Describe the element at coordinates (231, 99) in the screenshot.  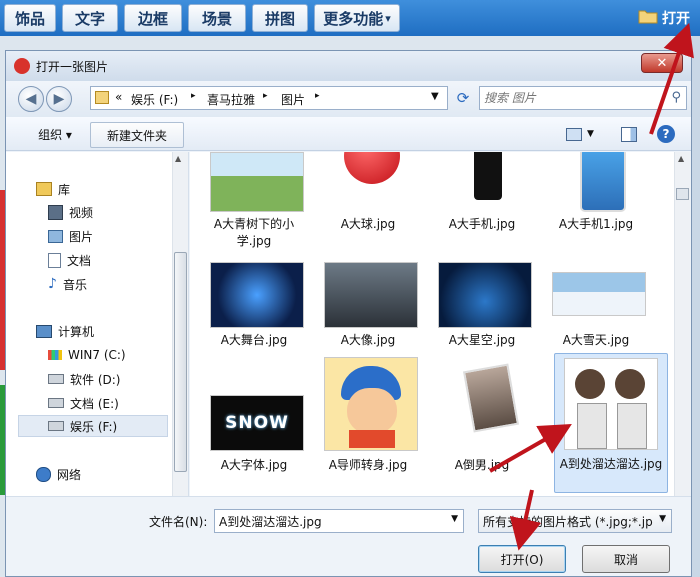
I see `breadcrumb-folder: 喜马拉雅` at that location.